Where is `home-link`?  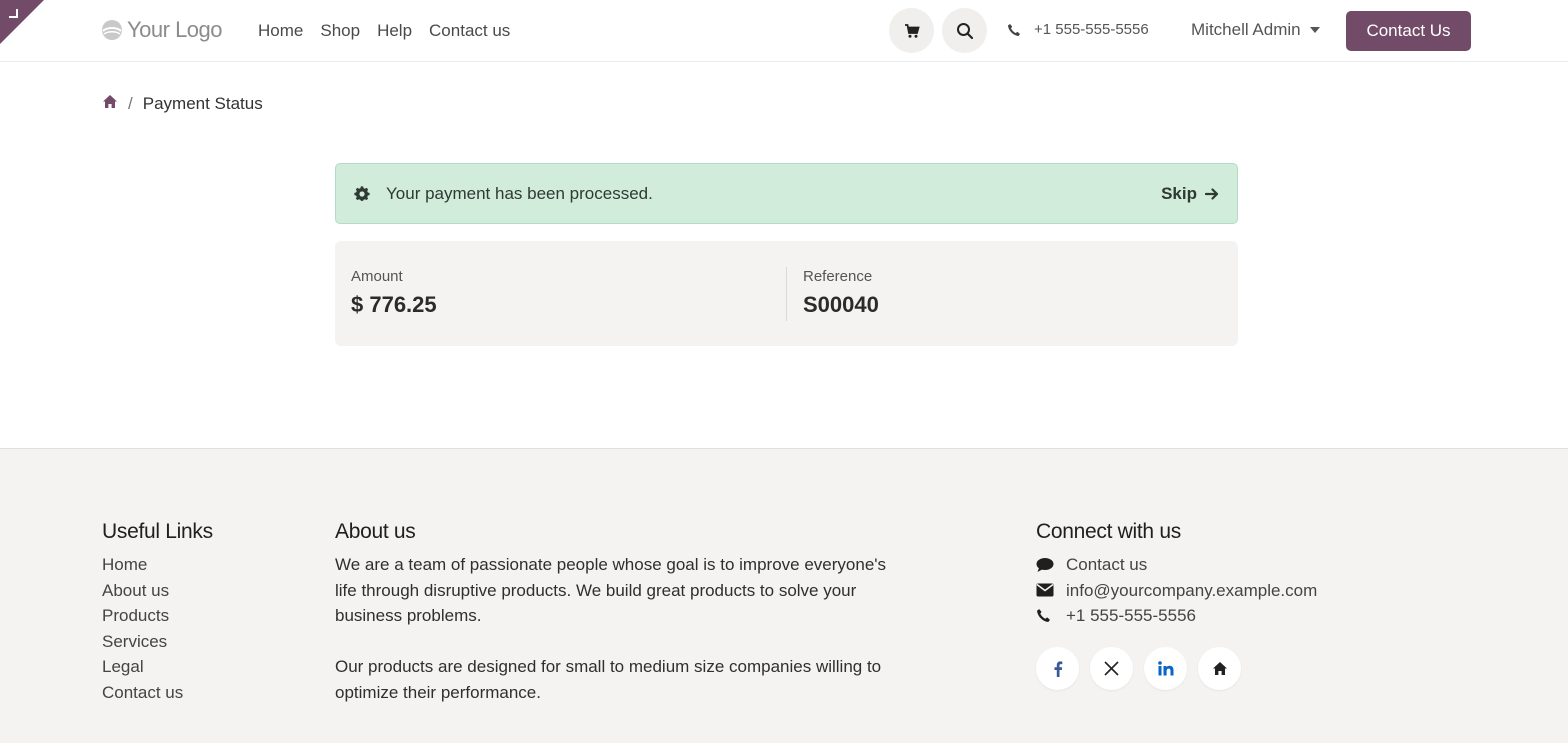 home-link is located at coordinates (1219, 668).